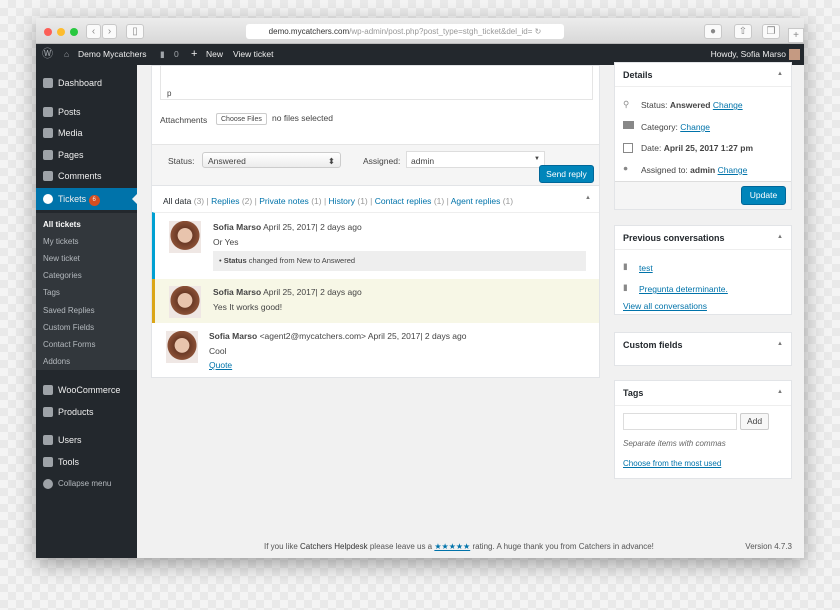  Describe the element at coordinates (331, 161) in the screenshot. I see `updown-icon: ⬍` at that location.